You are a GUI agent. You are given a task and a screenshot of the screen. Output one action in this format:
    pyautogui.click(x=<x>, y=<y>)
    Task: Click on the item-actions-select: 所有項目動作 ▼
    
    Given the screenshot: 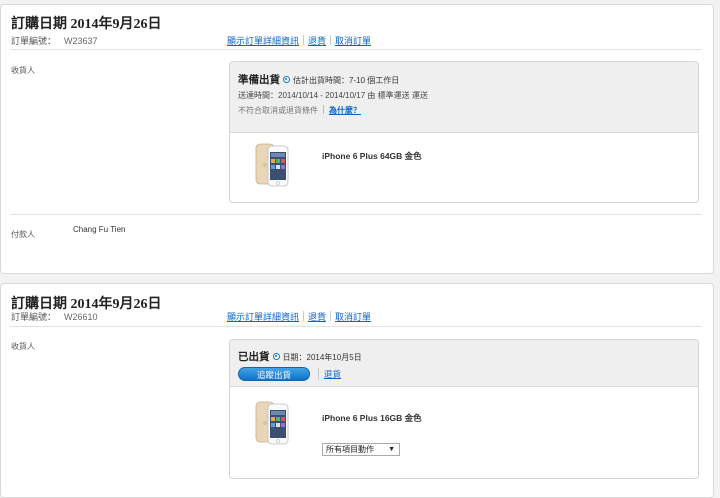 What is the action you would take?
    pyautogui.click(x=361, y=449)
    